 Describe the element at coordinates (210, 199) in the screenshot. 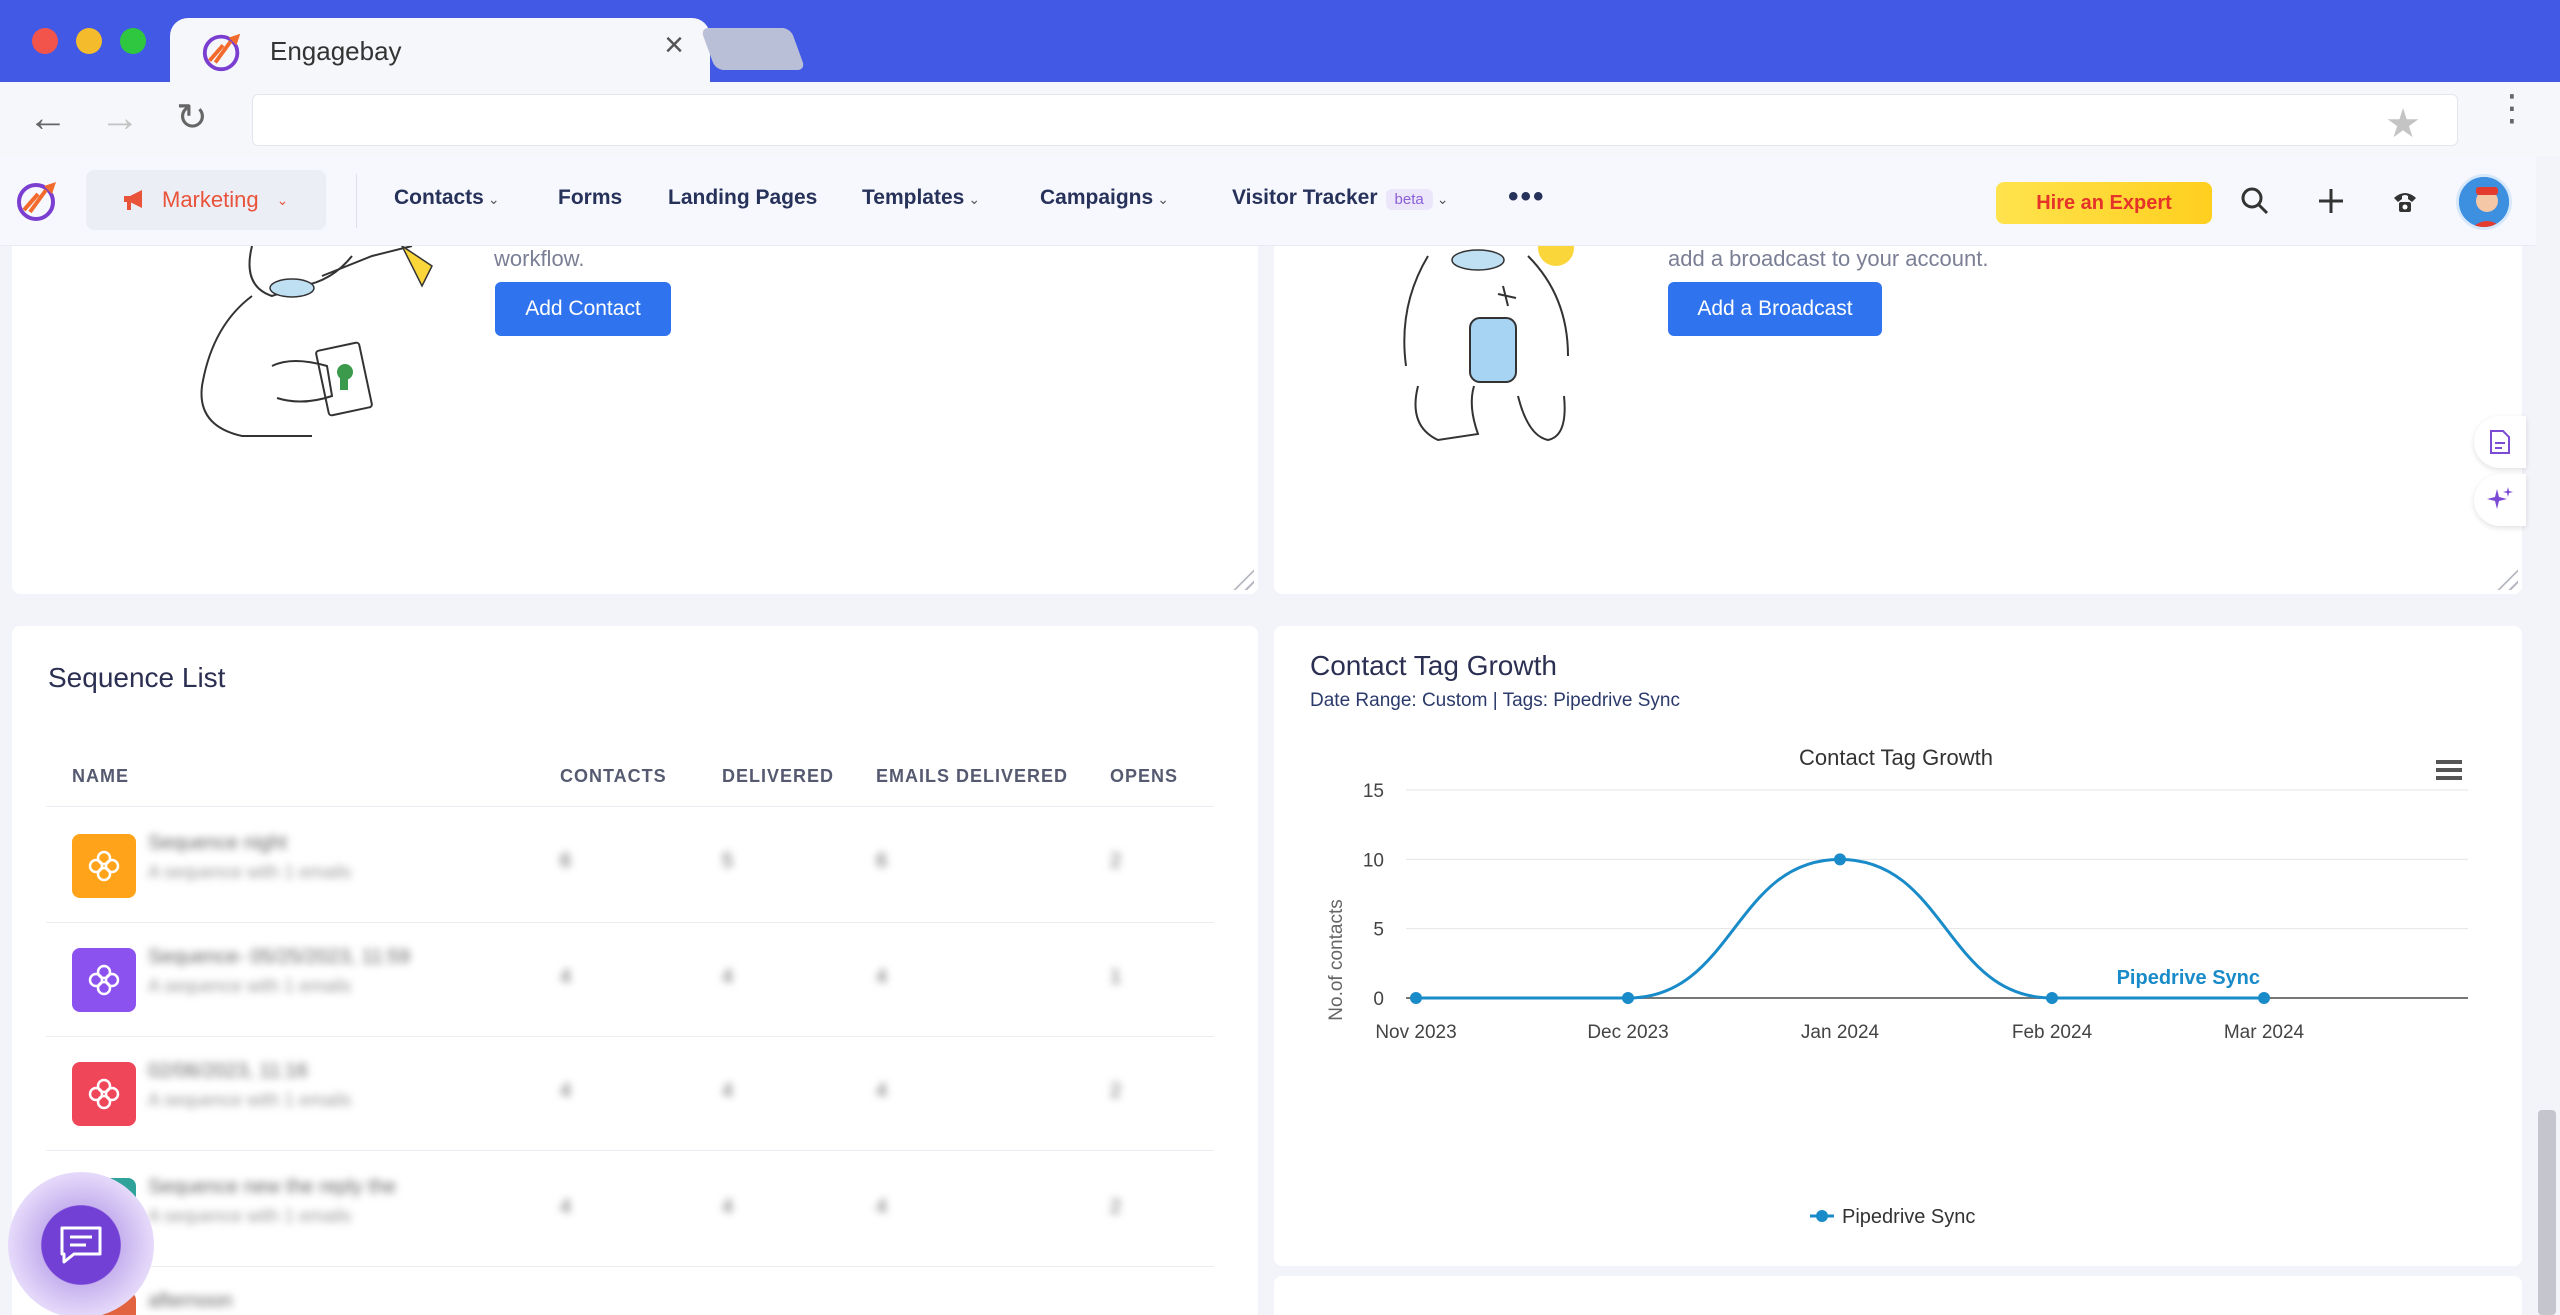

I see `marketing-label: Marketing` at that location.